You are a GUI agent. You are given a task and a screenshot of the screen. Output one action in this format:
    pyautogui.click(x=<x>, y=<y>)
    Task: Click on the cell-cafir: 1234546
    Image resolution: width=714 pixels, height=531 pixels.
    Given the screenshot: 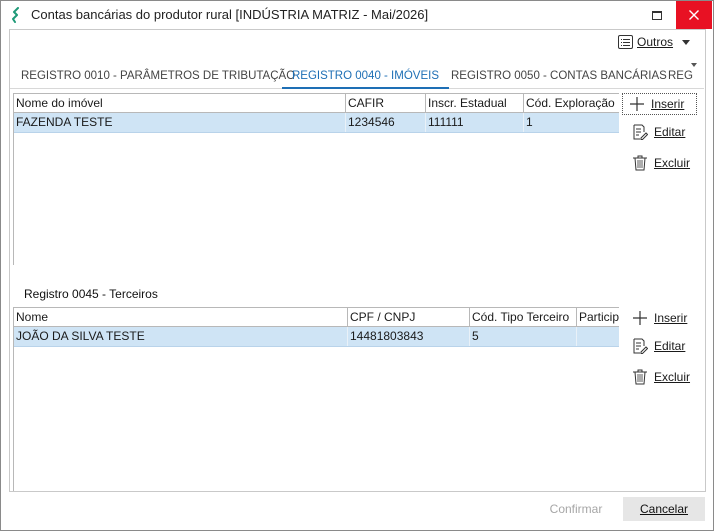 What is the action you would take?
    pyautogui.click(x=386, y=122)
    